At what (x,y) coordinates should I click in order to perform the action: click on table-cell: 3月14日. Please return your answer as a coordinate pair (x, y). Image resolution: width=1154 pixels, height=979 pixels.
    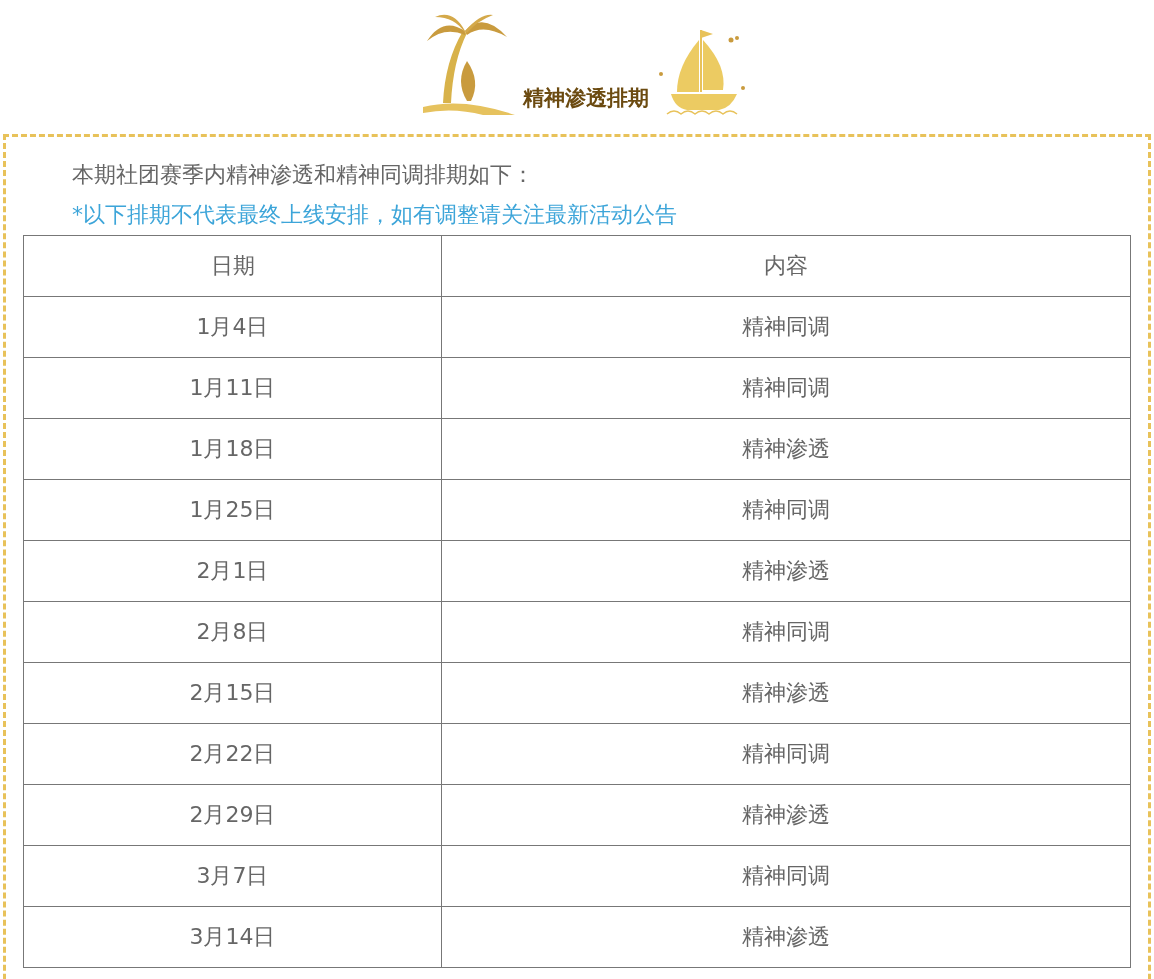
    Looking at the image, I should click on (232, 937).